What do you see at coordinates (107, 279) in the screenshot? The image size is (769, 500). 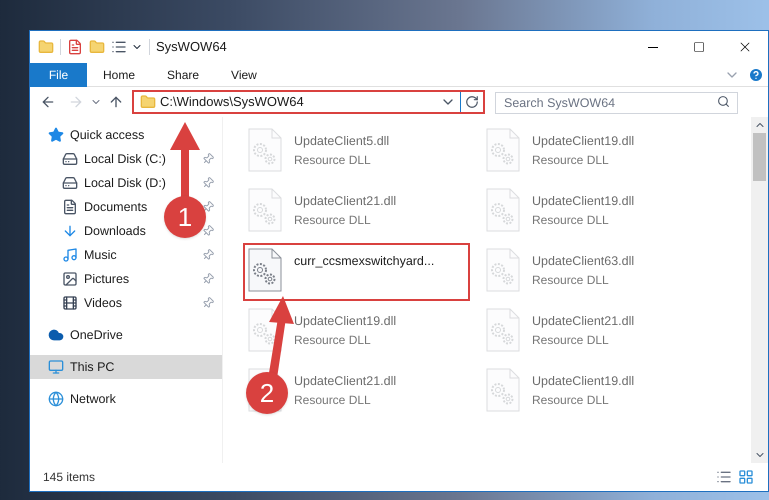 I see `nav-label: Pictures` at bounding box center [107, 279].